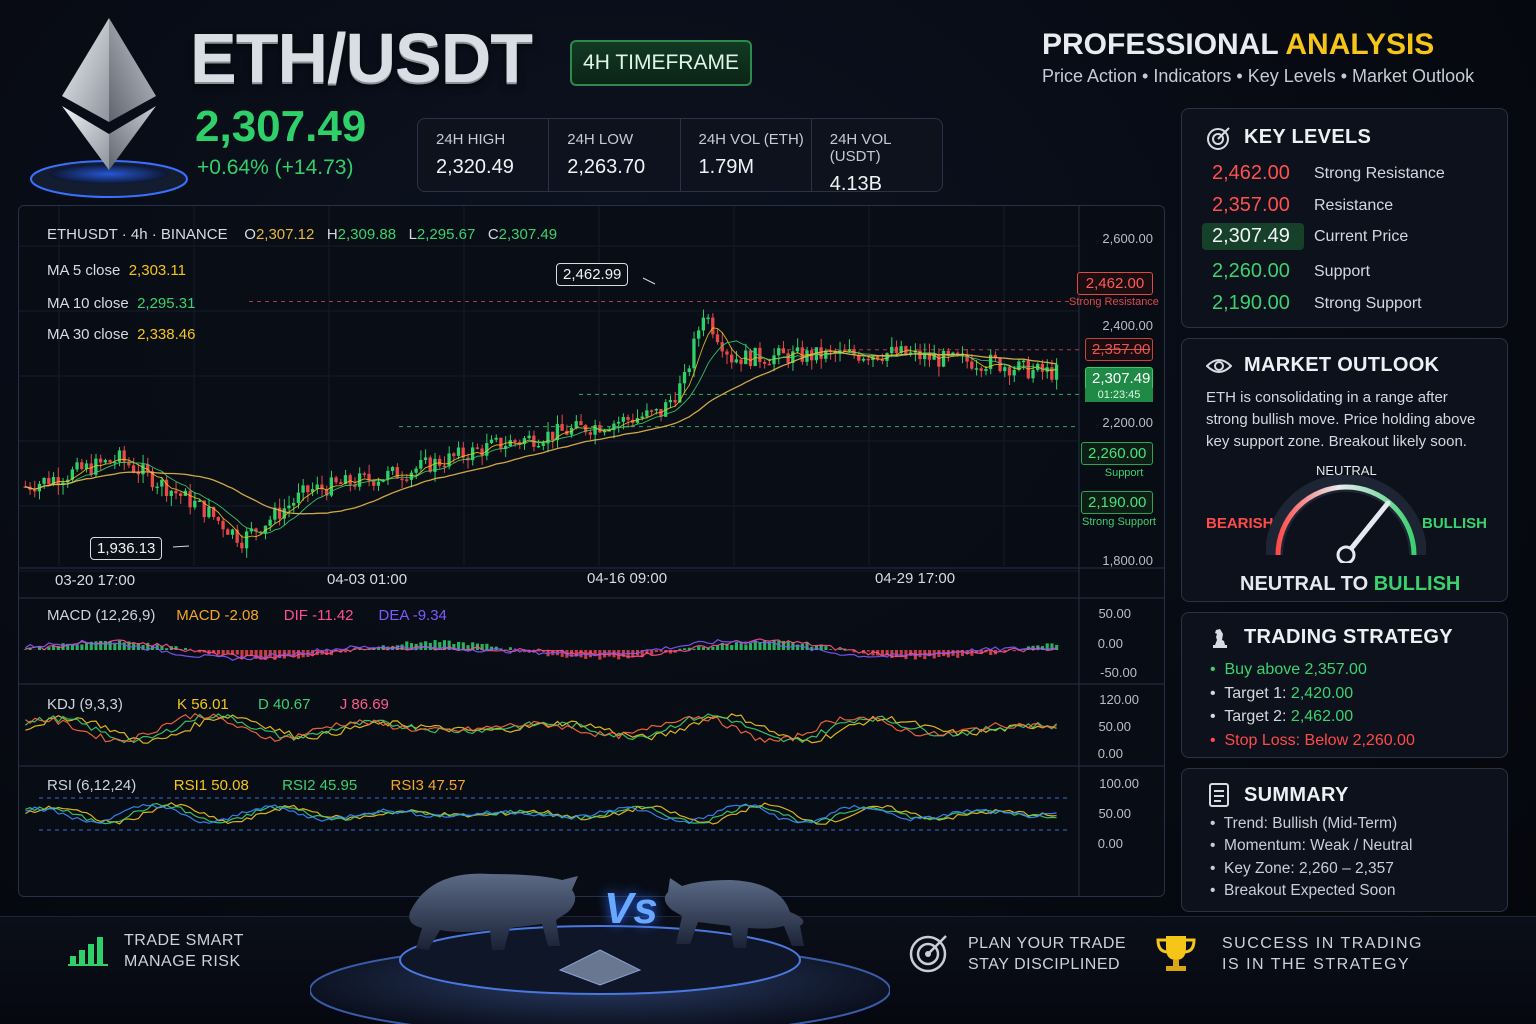 The height and width of the screenshot is (1024, 1536). I want to click on level-row-support: 2,260.00 Support, so click(1286, 271).